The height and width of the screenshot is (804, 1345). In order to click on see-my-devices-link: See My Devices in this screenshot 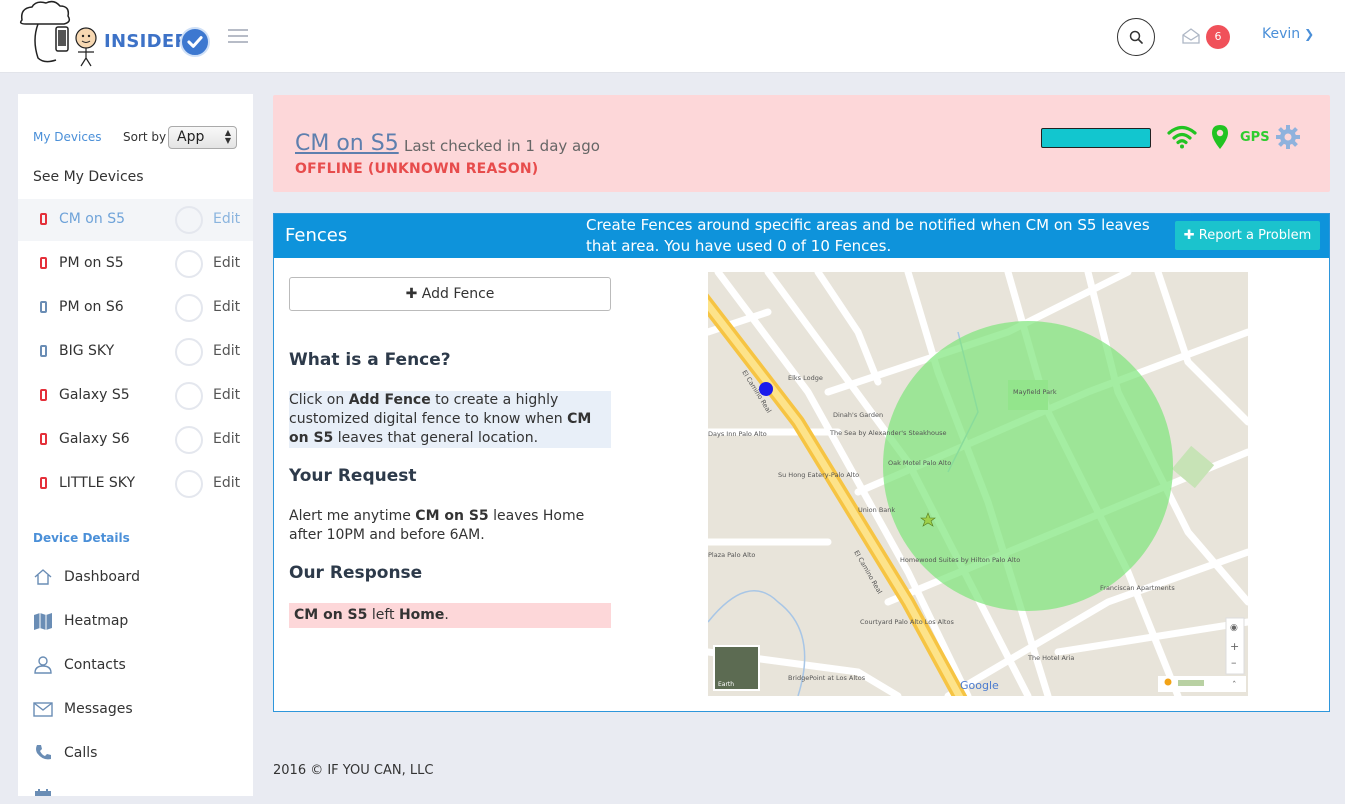, I will do `click(88, 177)`.